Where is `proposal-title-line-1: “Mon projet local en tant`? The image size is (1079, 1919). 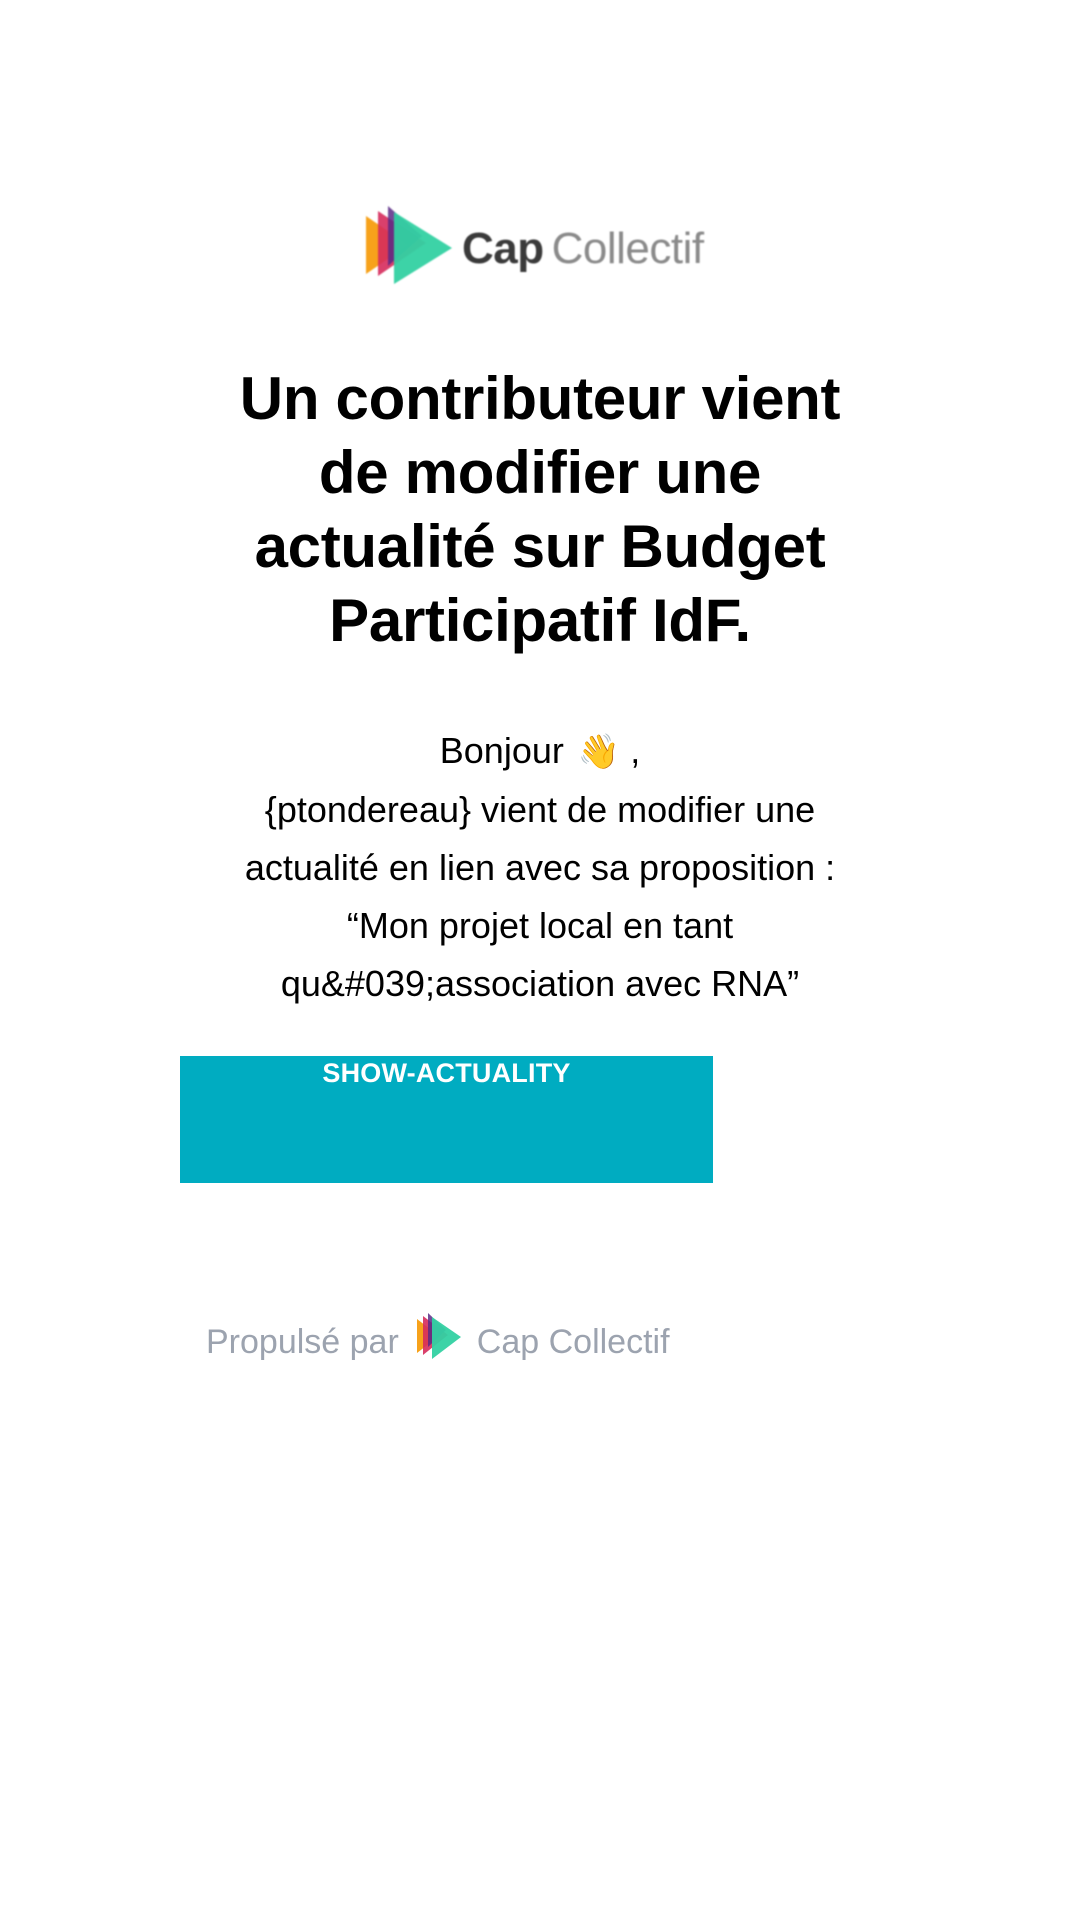
proposal-title-line-1: “Mon projet local en tant is located at coordinates (540, 925).